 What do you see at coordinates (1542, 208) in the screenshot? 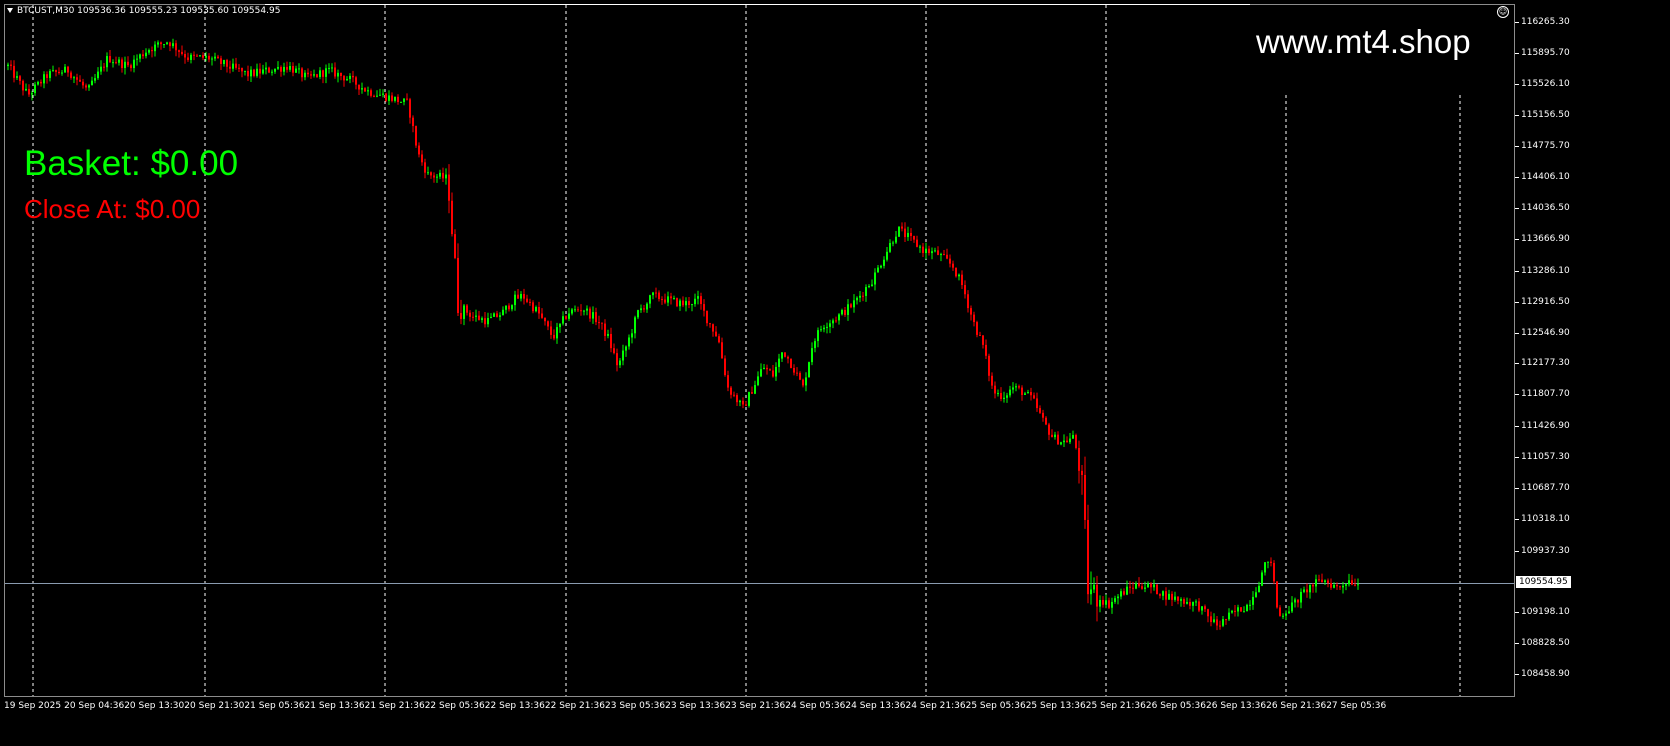
I see `price-axis-label: 114036.50` at bounding box center [1542, 208].